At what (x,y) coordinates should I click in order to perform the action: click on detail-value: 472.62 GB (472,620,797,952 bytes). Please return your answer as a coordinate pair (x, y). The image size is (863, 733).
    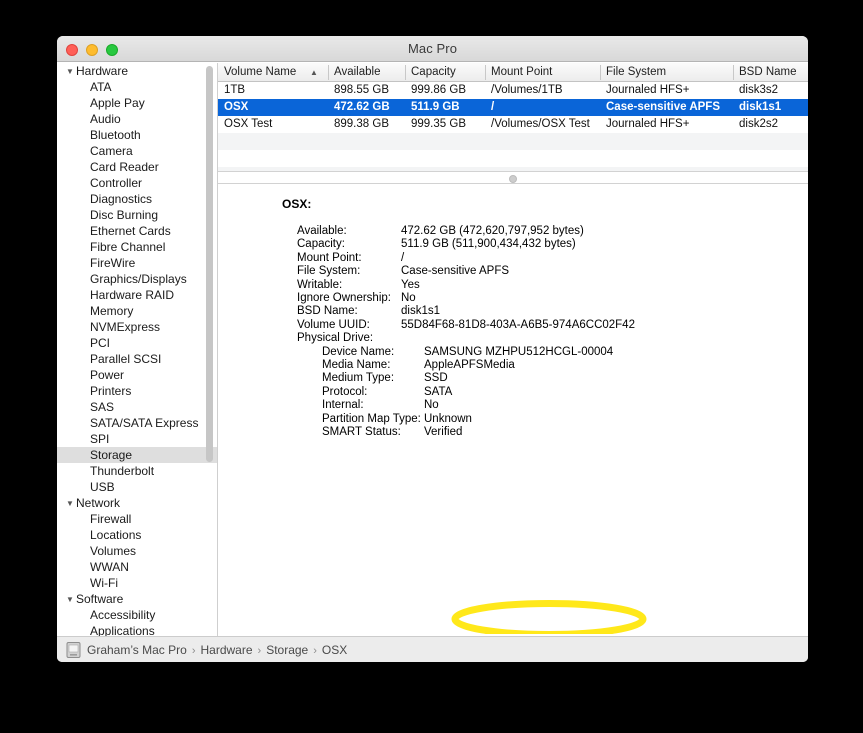
    Looking at the image, I should click on (492, 231).